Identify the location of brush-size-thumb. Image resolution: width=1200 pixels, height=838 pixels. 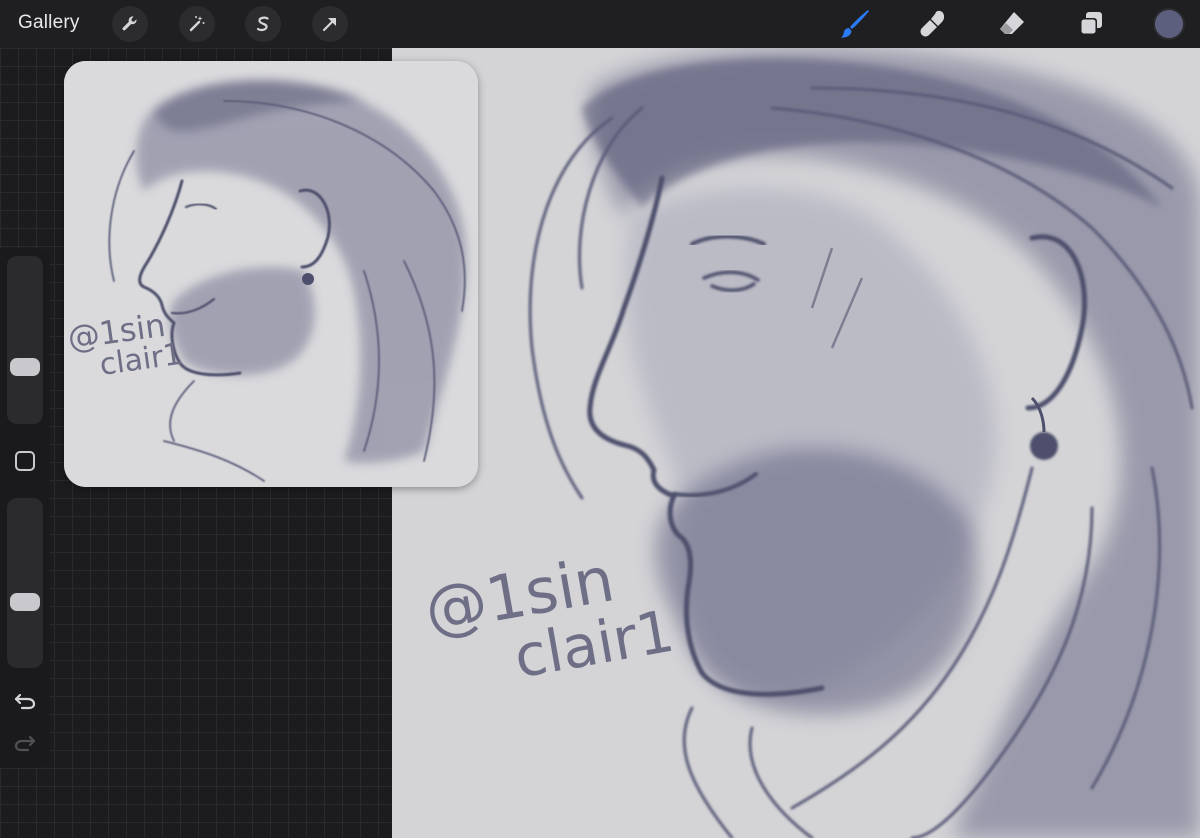
(25, 367).